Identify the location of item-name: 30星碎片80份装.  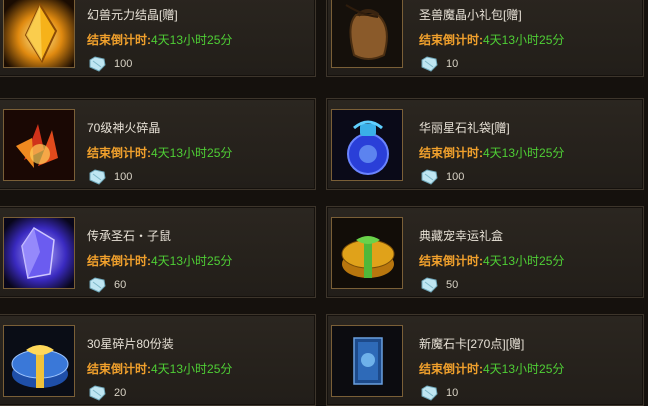
(130, 344).